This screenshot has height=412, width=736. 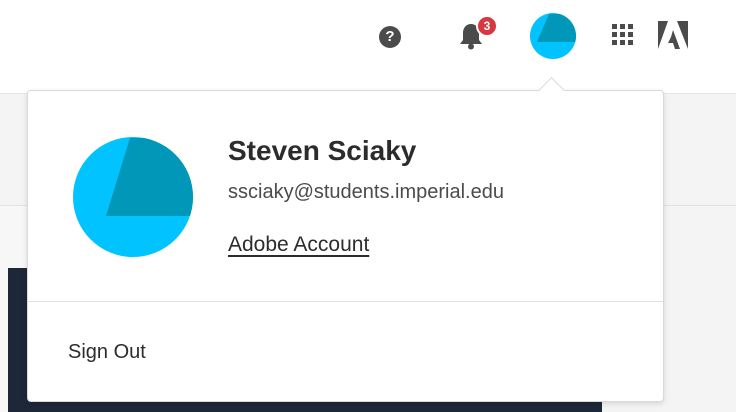 I want to click on notifications-button: 3, so click(x=475, y=34).